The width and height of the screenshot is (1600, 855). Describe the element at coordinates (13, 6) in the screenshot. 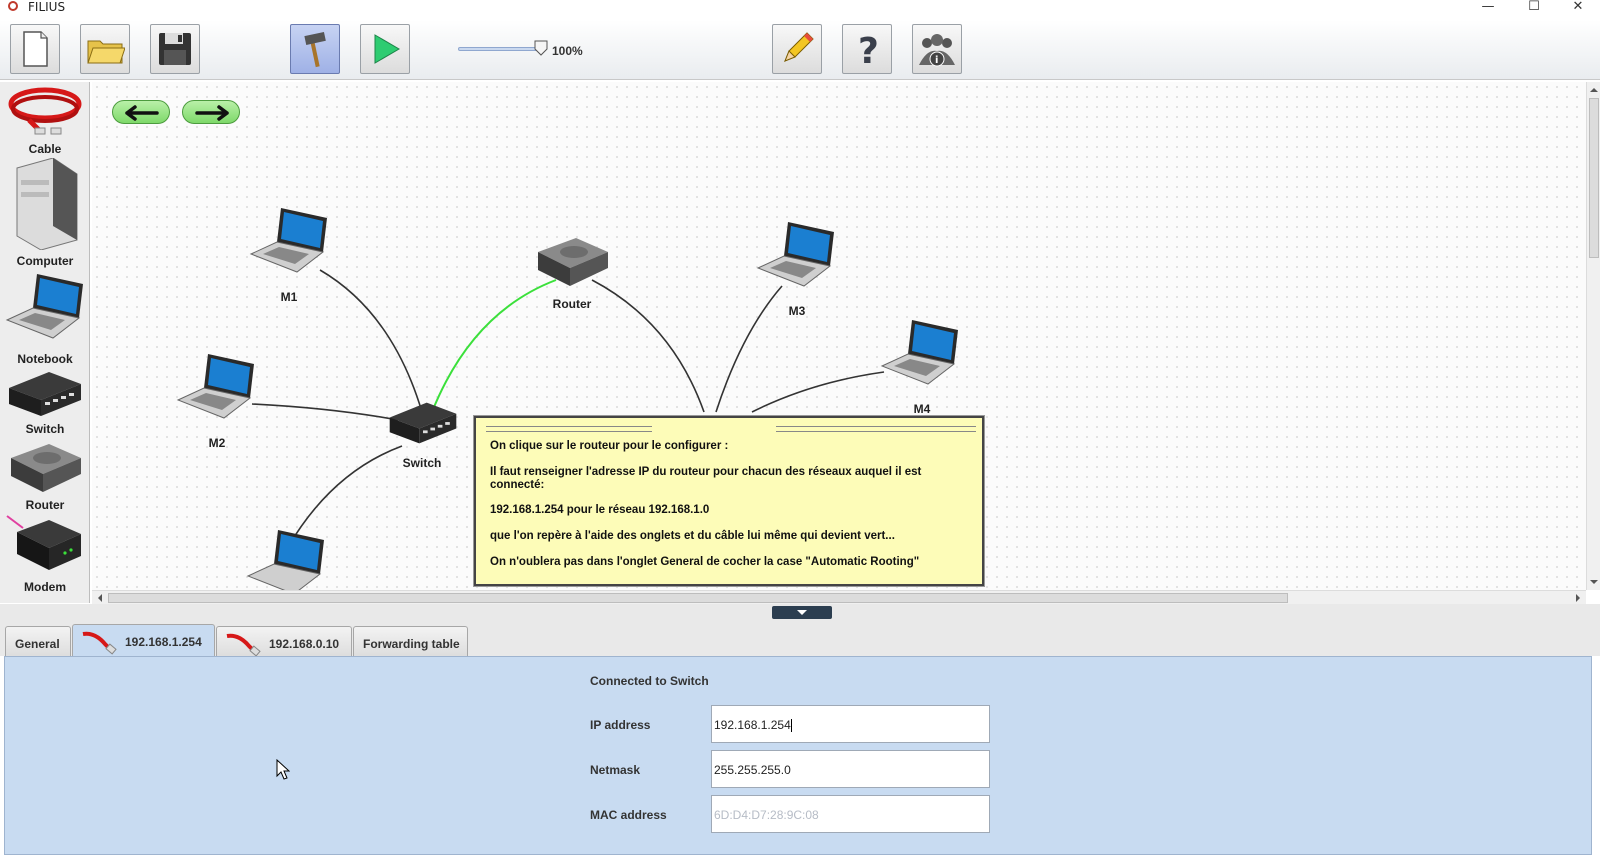

I see `filius-logo-icon` at that location.